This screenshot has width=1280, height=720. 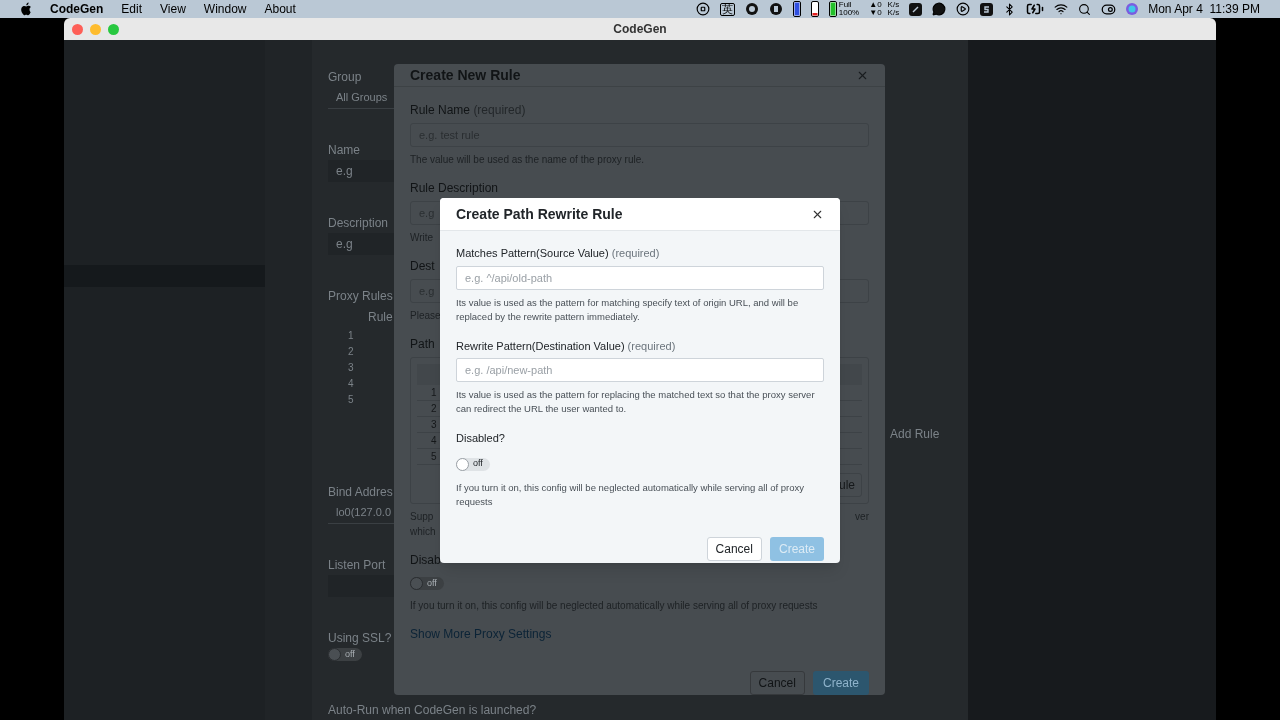 What do you see at coordinates (351, 368) in the screenshot?
I see `row-number: 3` at bounding box center [351, 368].